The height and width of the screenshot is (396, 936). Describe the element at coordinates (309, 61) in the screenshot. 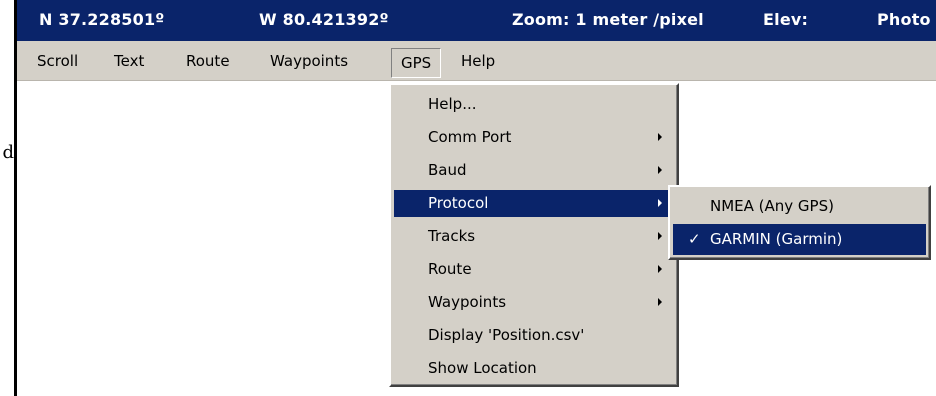

I see `menu-waypoints: Waypoints` at that location.